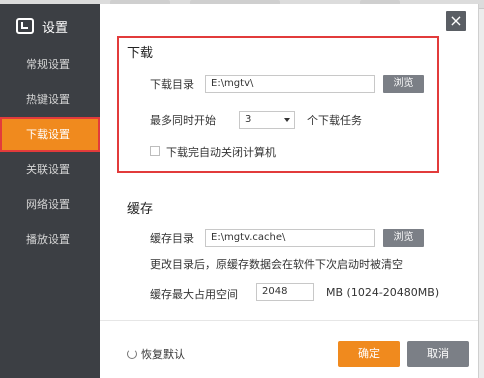 Image resolution: width=484 pixels, height=378 pixels. I want to click on download-dir-label: 下载目录, so click(172, 84).